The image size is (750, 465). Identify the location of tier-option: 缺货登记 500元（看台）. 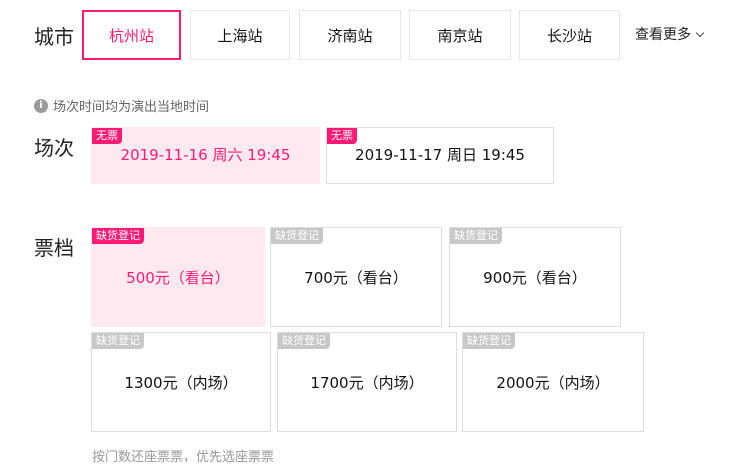
(178, 277).